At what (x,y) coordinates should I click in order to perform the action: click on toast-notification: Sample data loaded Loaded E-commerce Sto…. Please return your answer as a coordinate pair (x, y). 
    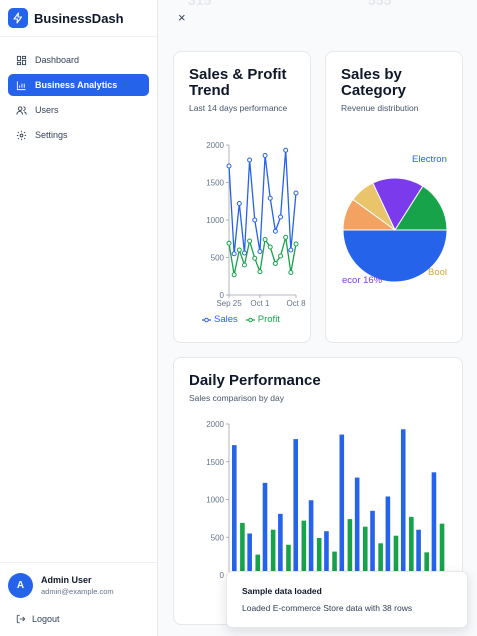
    Looking at the image, I should click on (347, 599).